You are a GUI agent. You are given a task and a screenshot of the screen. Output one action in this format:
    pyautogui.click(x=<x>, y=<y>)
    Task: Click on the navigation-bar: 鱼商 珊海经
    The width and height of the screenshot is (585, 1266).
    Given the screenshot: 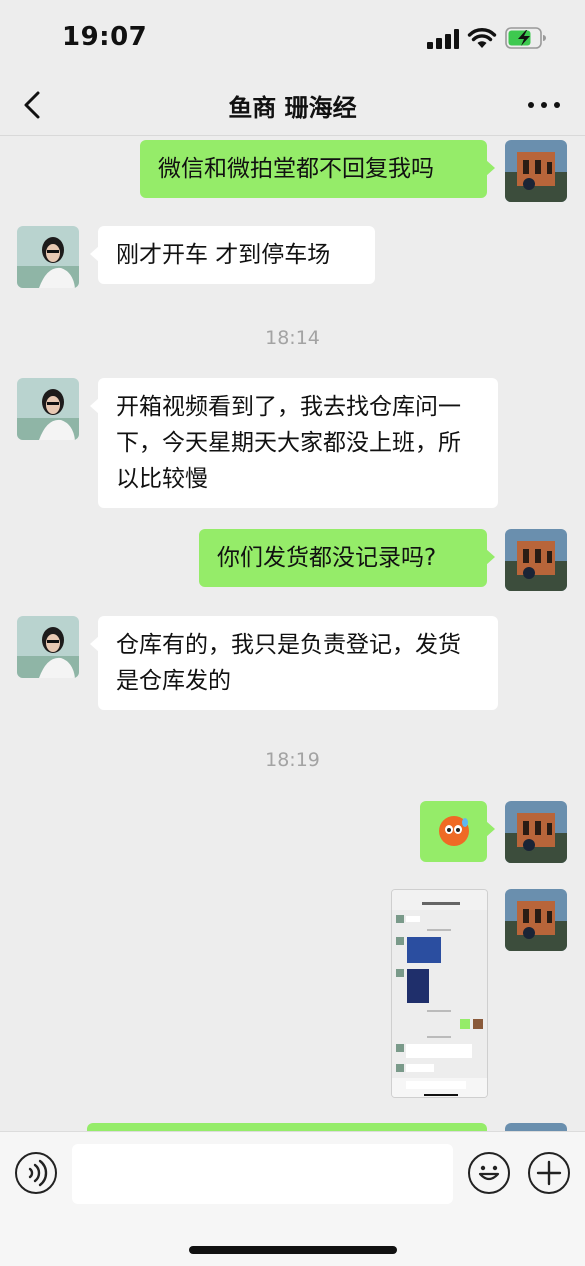 What is the action you would take?
    pyautogui.click(x=292, y=106)
    